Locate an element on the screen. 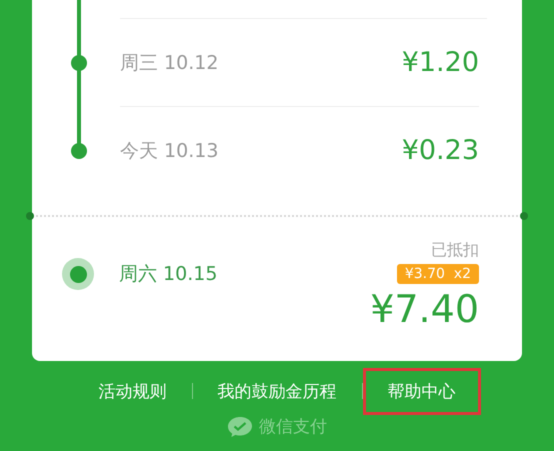 This screenshot has height=451, width=554. amount-text: ¥0.23 is located at coordinates (440, 150).